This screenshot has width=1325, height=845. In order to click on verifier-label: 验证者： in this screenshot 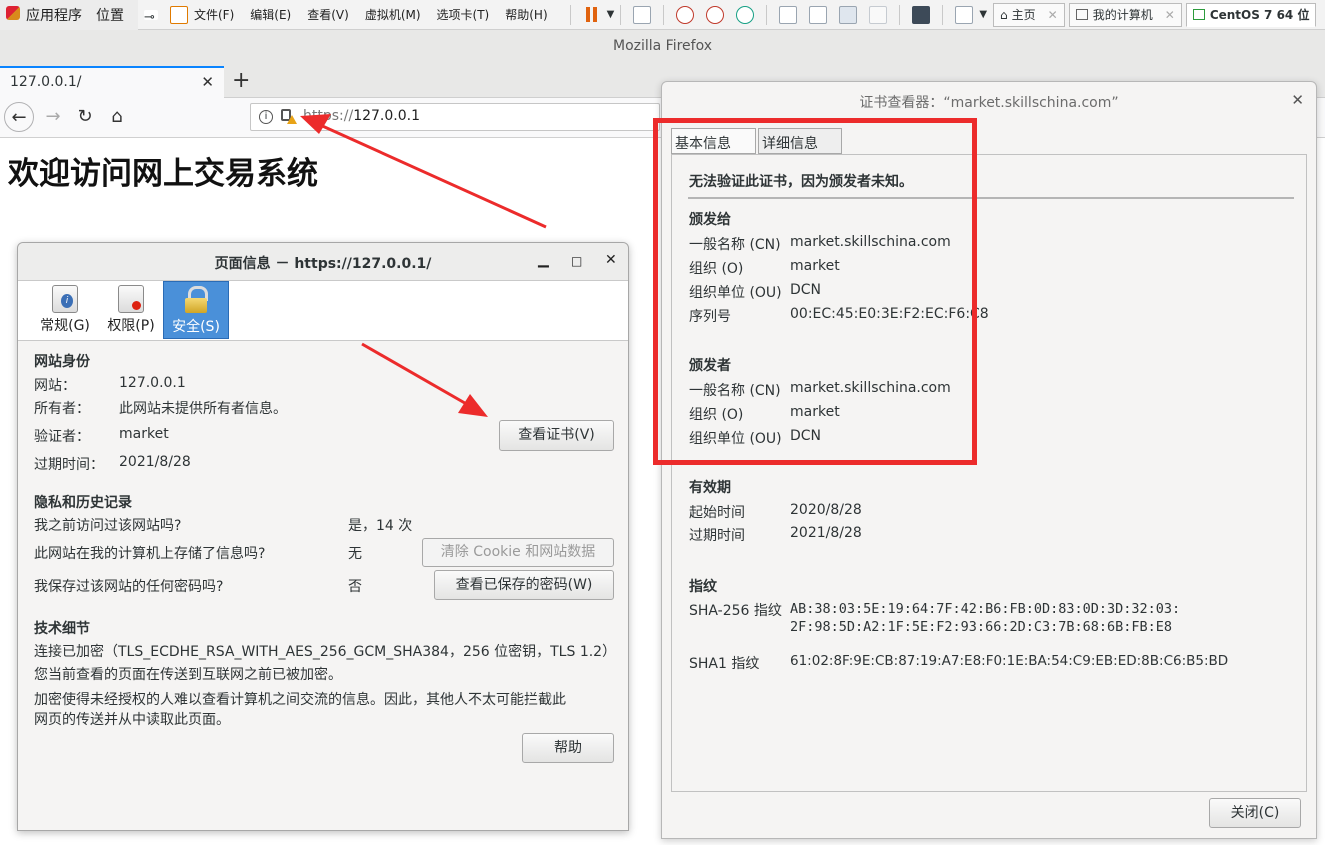, I will do `click(62, 437)`.